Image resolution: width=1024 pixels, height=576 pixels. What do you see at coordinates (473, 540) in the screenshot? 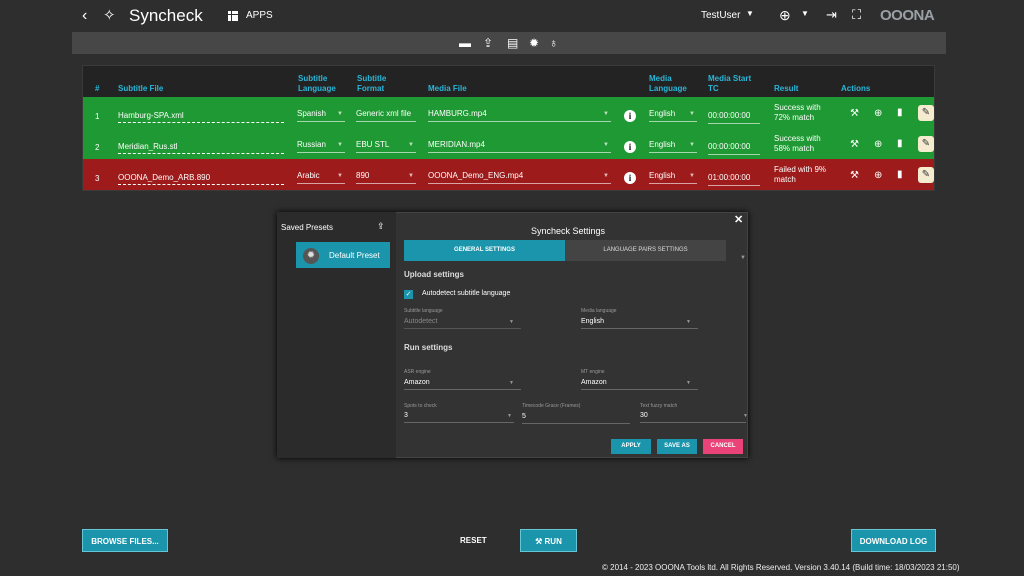
I see `reset-button: RESET` at bounding box center [473, 540].